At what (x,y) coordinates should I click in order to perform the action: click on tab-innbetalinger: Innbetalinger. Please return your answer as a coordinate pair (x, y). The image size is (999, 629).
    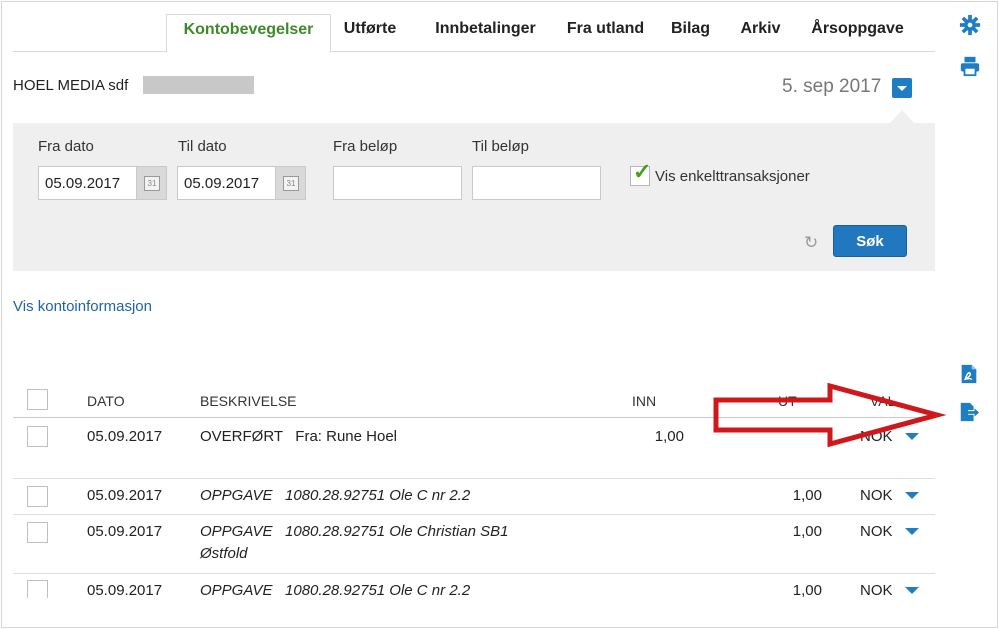
    Looking at the image, I should click on (485, 33).